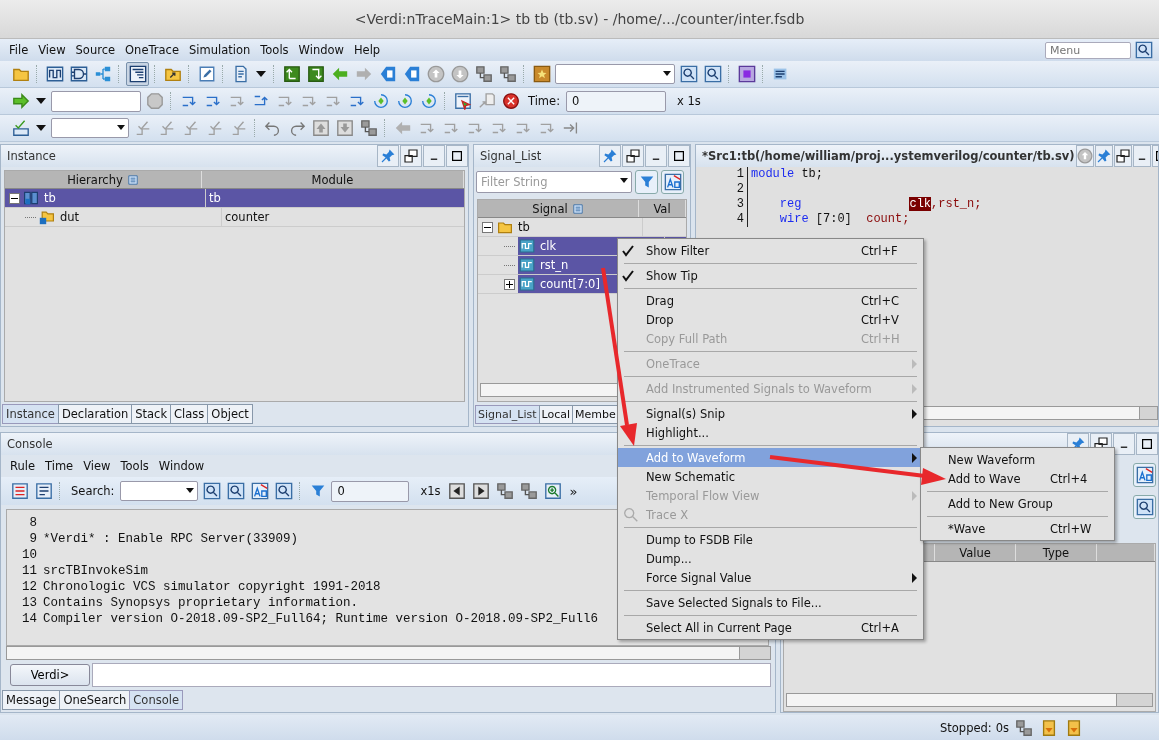  I want to click on menu-search-field: Menu, so click(1088, 50).